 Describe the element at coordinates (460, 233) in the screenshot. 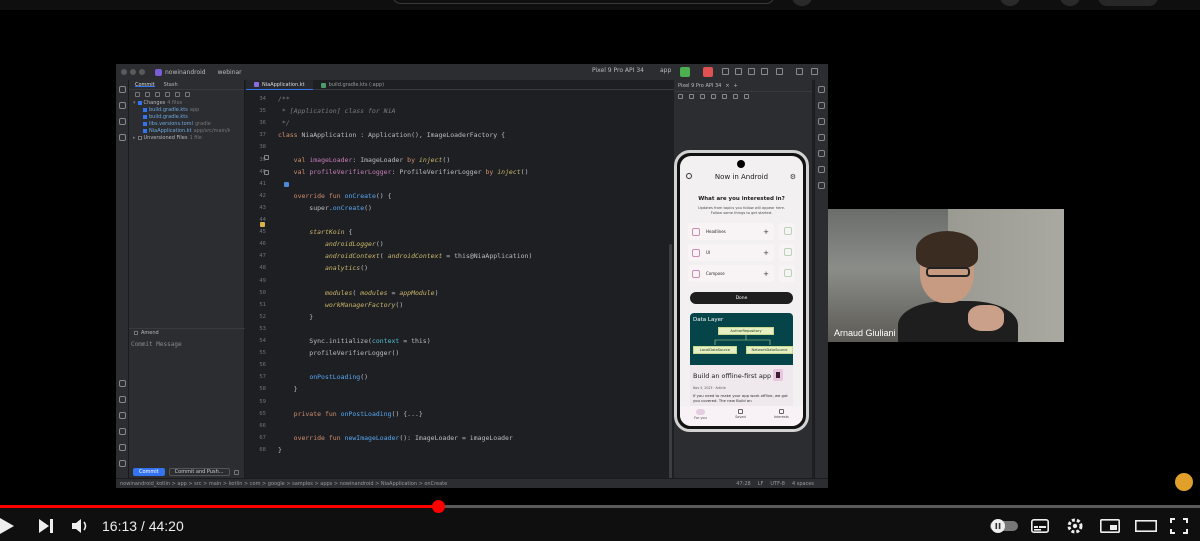

I see `code-line: 45 startKoin {` at that location.